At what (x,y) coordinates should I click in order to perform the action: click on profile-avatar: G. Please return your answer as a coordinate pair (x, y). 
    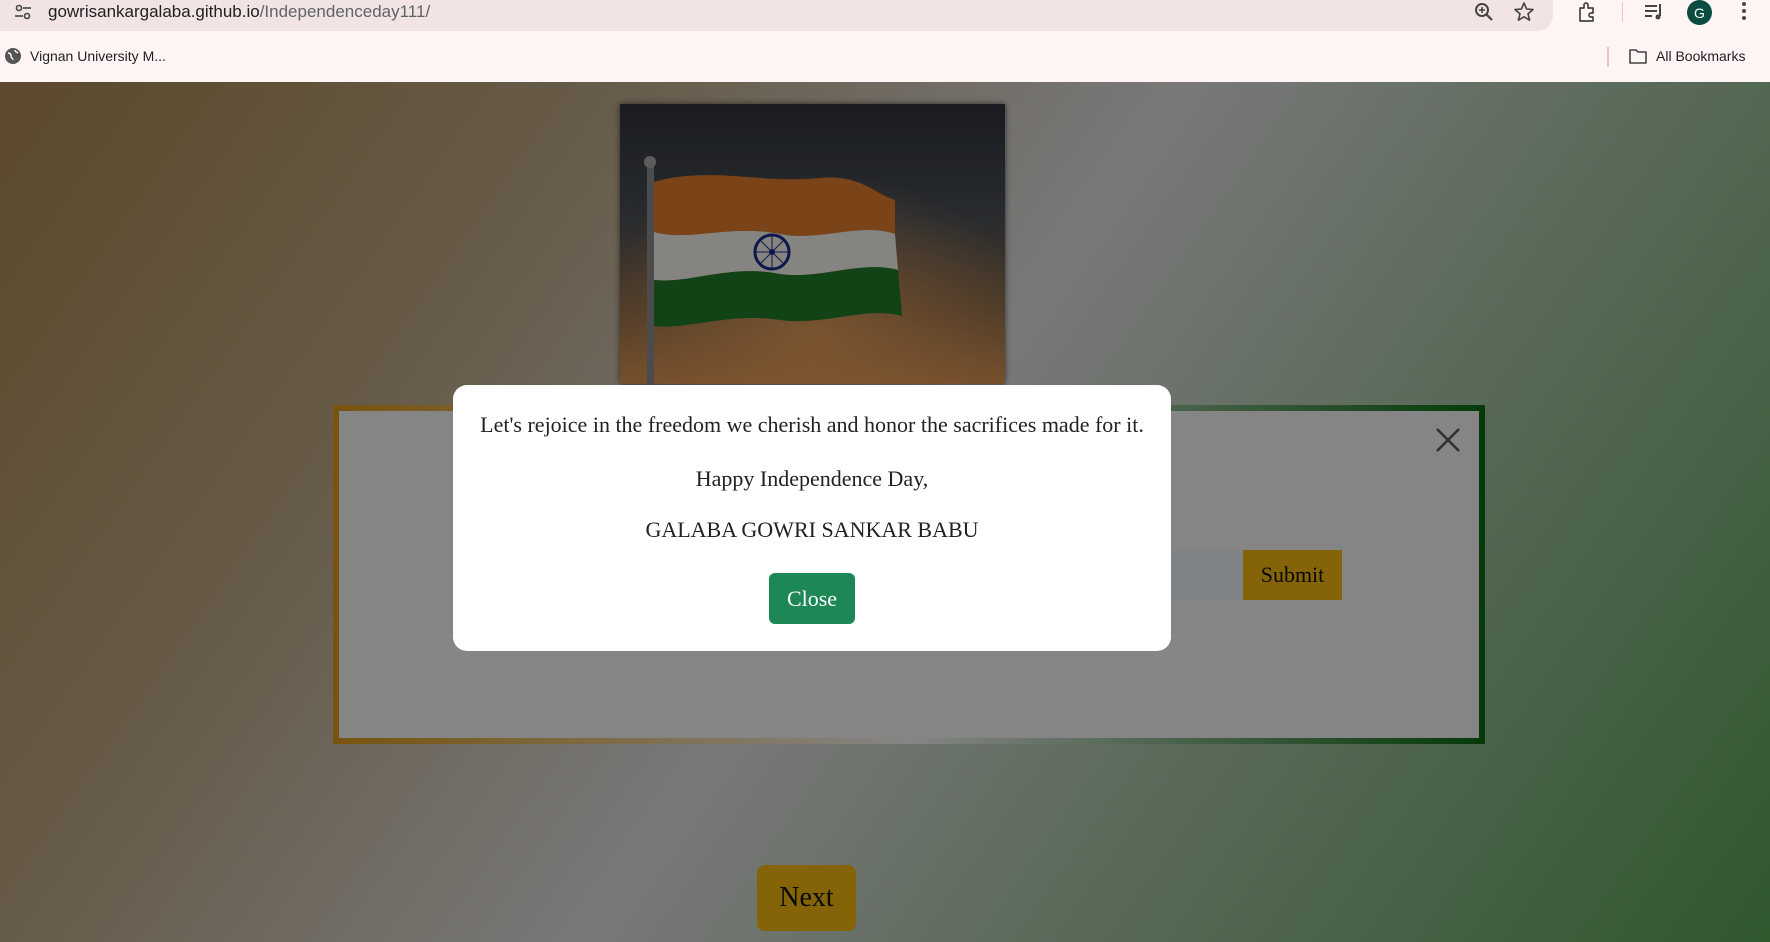
    Looking at the image, I should click on (1699, 12).